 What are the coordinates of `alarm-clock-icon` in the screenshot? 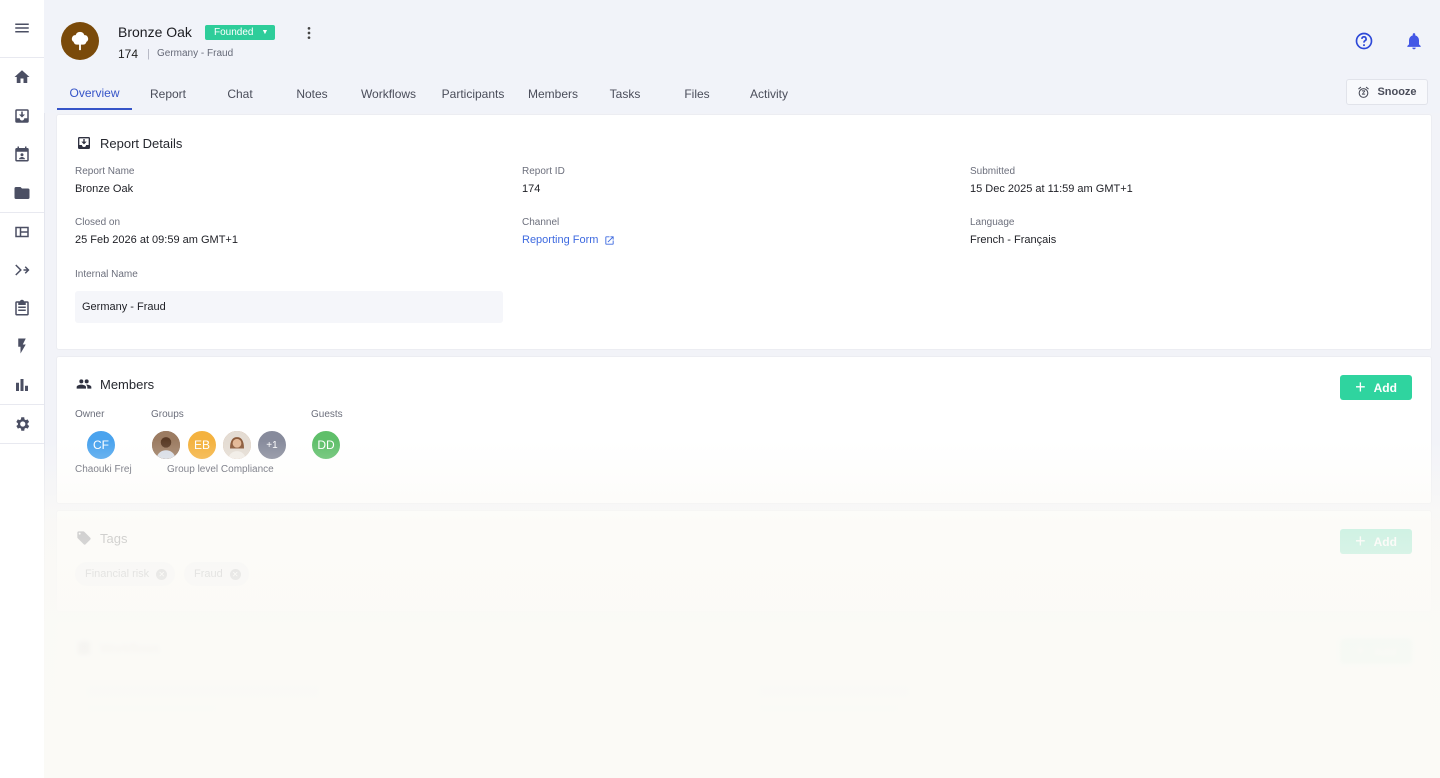 It's located at (1364, 92).